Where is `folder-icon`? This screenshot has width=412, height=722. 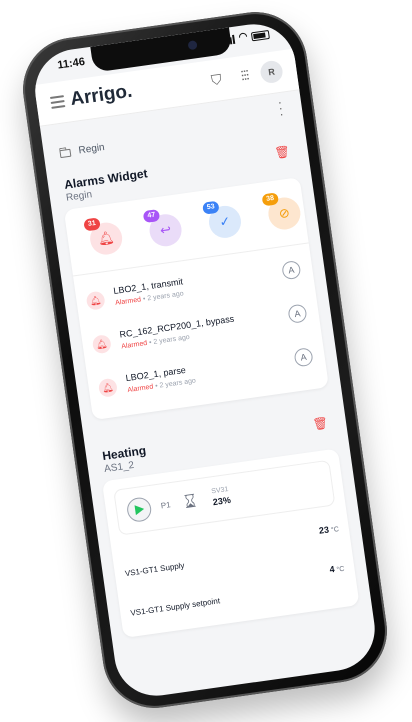 folder-icon is located at coordinates (65, 153).